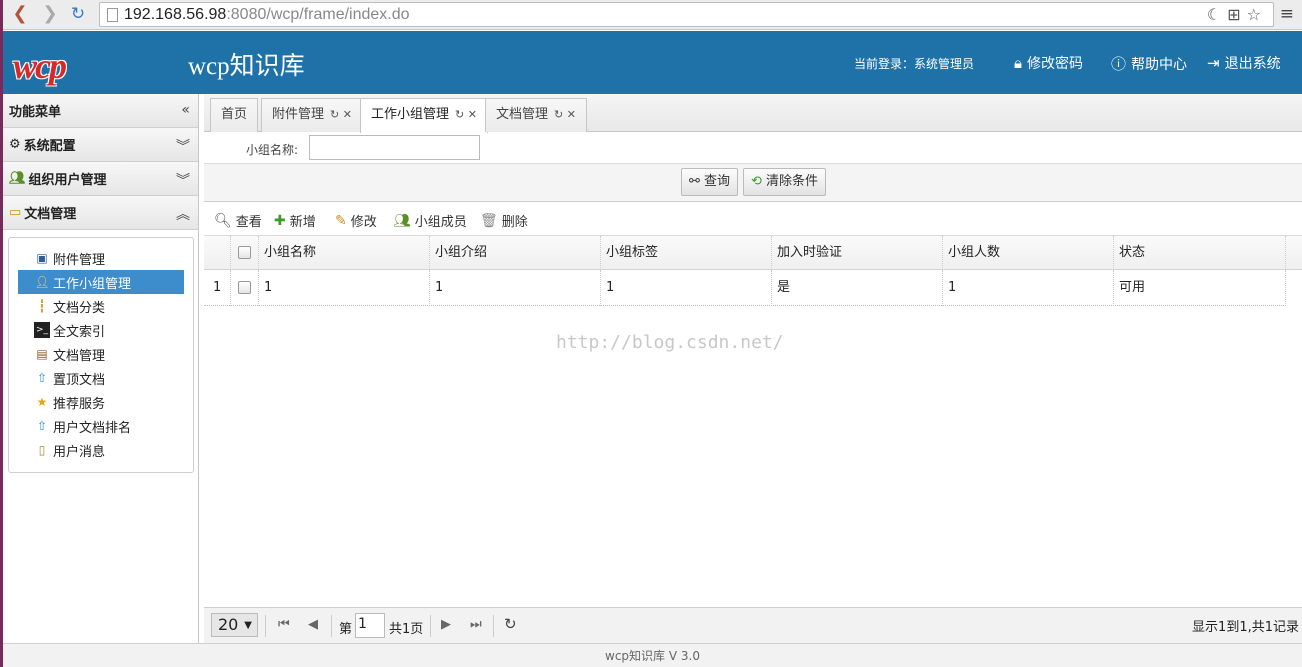  Describe the element at coordinates (536, 115) in the screenshot. I see `tab-documents: 文档管理 ↻ ✕` at that location.